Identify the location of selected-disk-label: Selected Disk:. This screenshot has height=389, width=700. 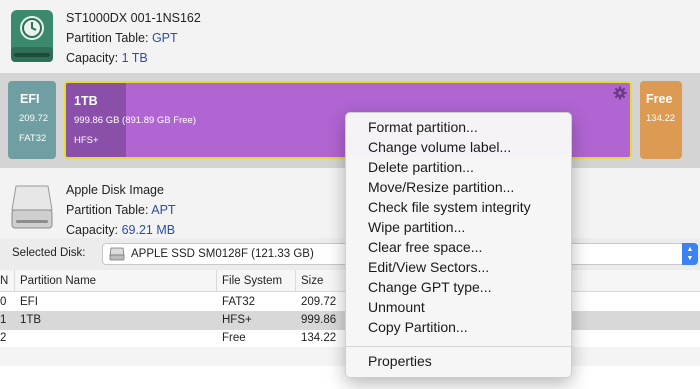
(49, 253).